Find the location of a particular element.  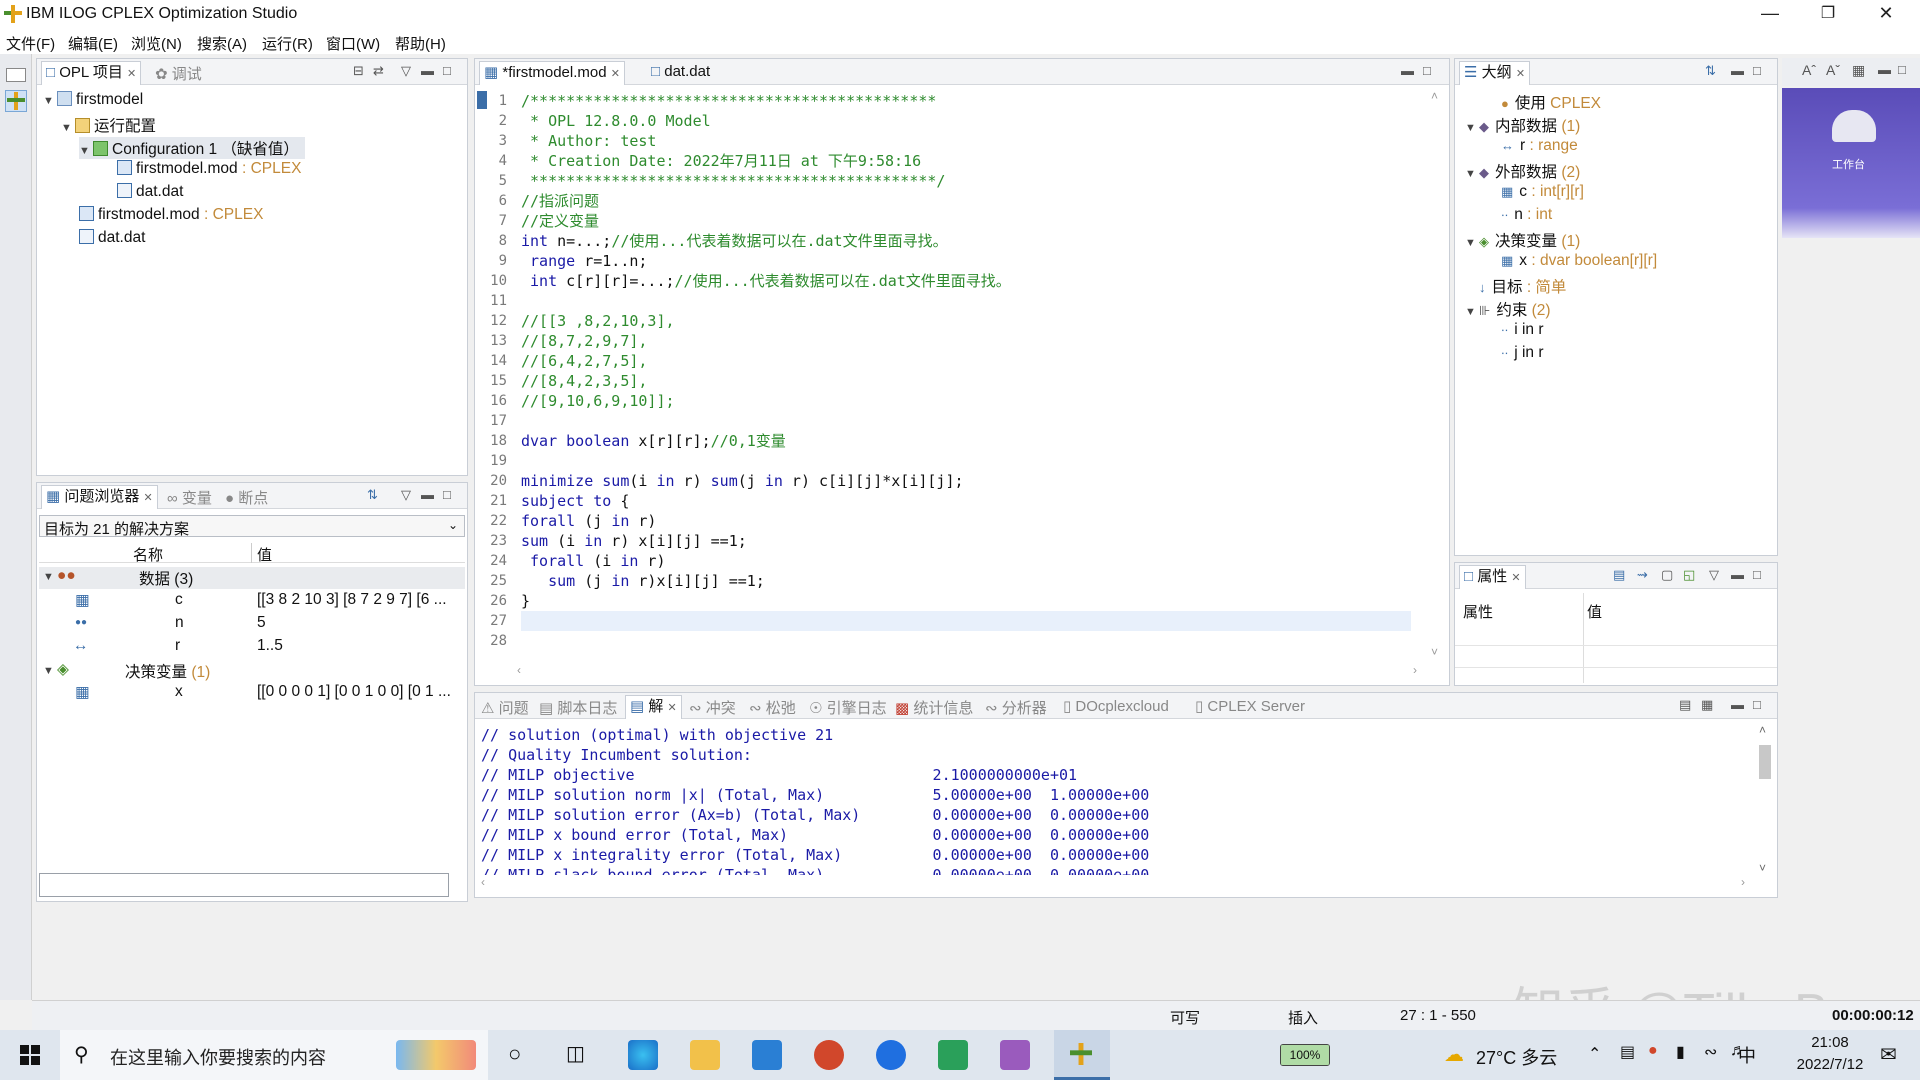

paint-icon is located at coordinates (1015, 1055).